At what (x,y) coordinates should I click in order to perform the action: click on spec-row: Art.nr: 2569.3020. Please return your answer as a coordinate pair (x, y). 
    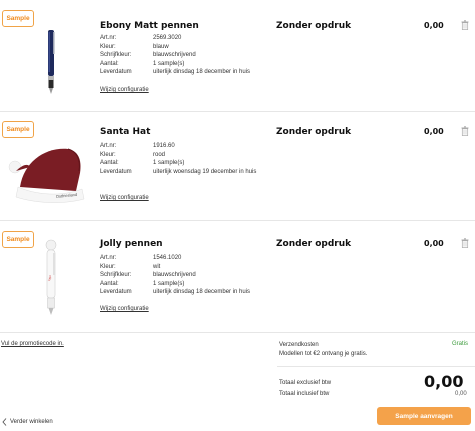
    Looking at the image, I should click on (211, 38).